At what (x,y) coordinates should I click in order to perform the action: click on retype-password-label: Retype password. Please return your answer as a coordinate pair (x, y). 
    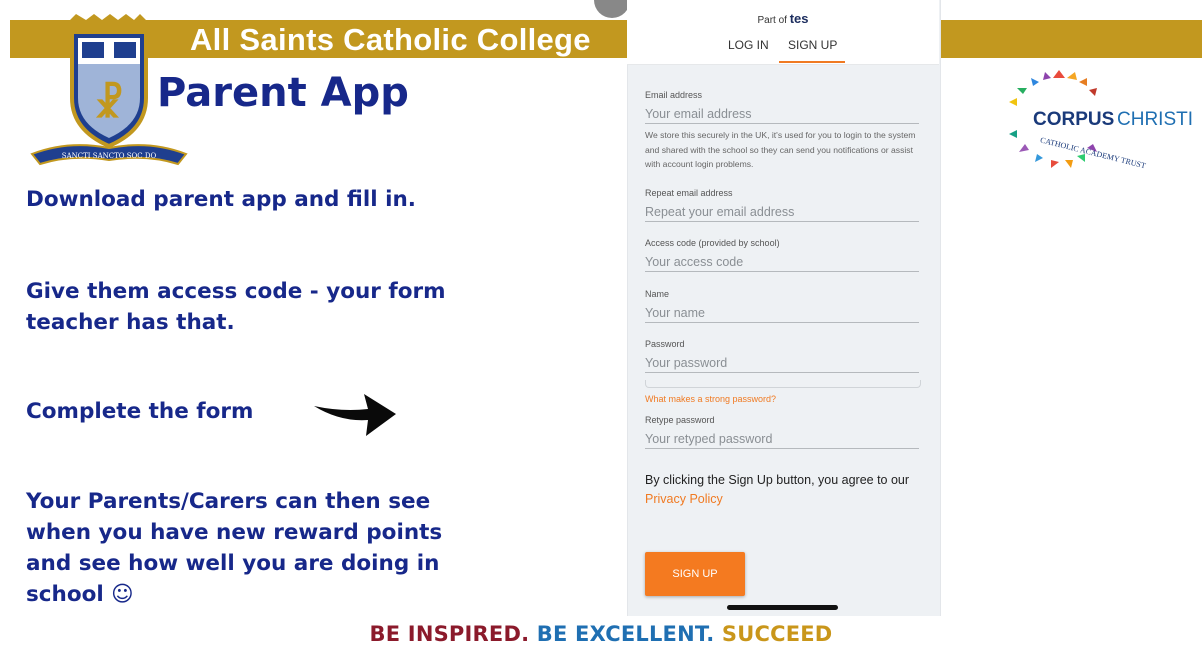
    Looking at the image, I should click on (680, 420).